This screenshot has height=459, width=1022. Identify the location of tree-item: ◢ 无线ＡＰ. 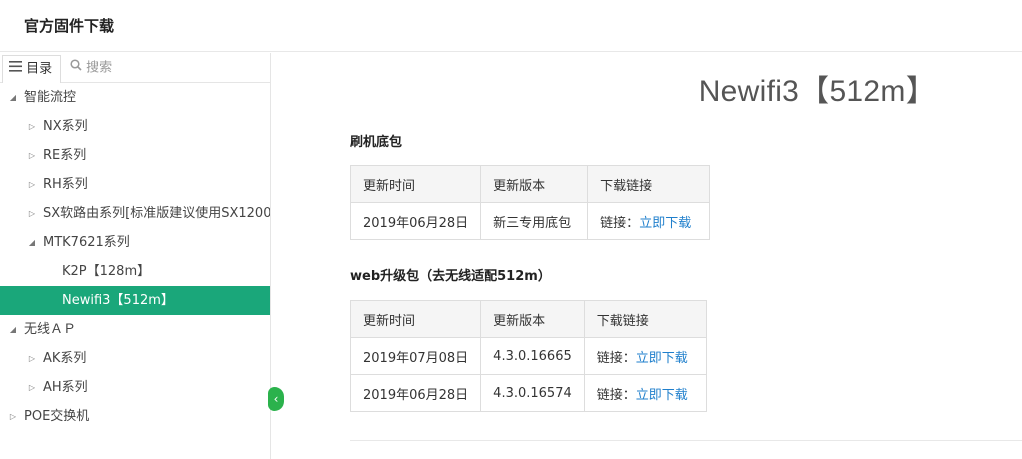
(135, 329).